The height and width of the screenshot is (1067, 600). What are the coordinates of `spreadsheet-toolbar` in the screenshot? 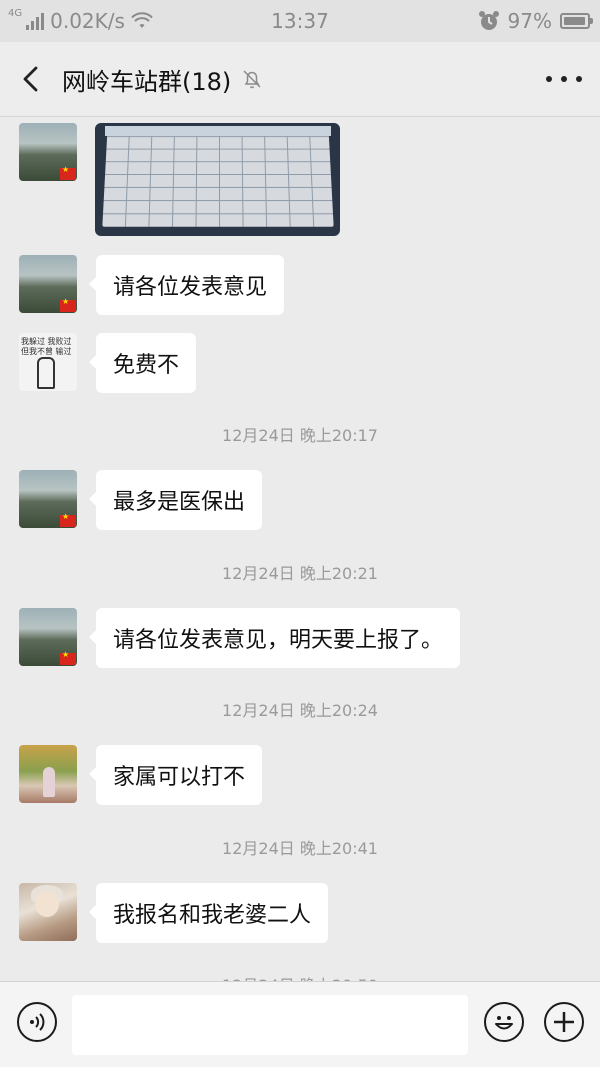 It's located at (218, 131).